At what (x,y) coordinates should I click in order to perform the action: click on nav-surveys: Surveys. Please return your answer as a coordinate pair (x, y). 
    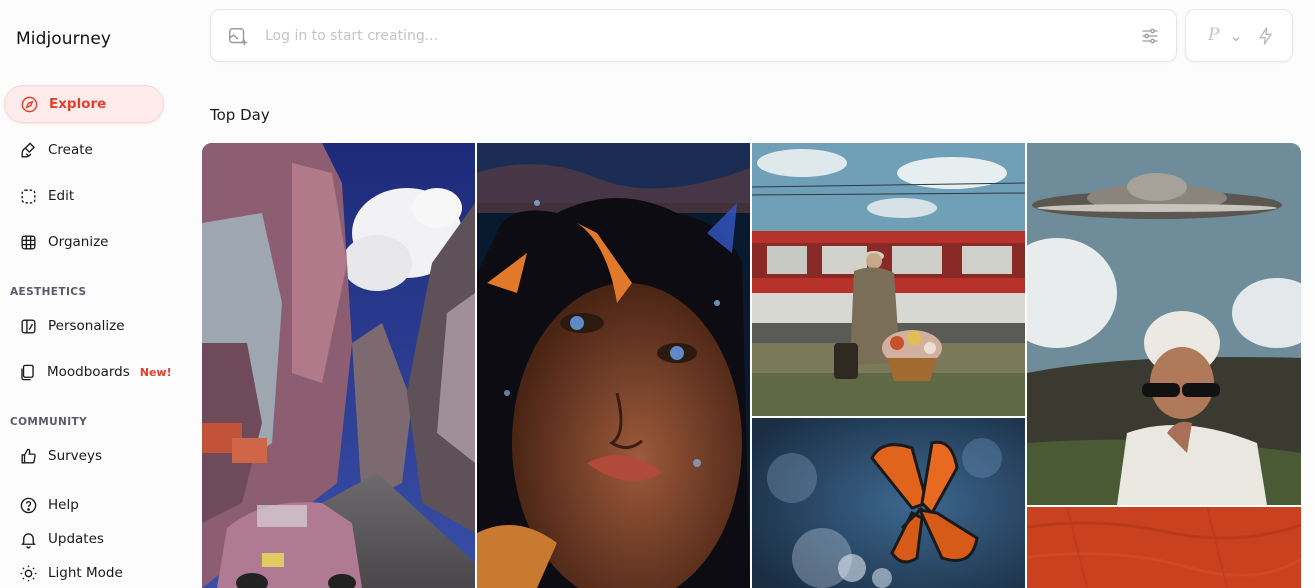
    Looking at the image, I should click on (84, 456).